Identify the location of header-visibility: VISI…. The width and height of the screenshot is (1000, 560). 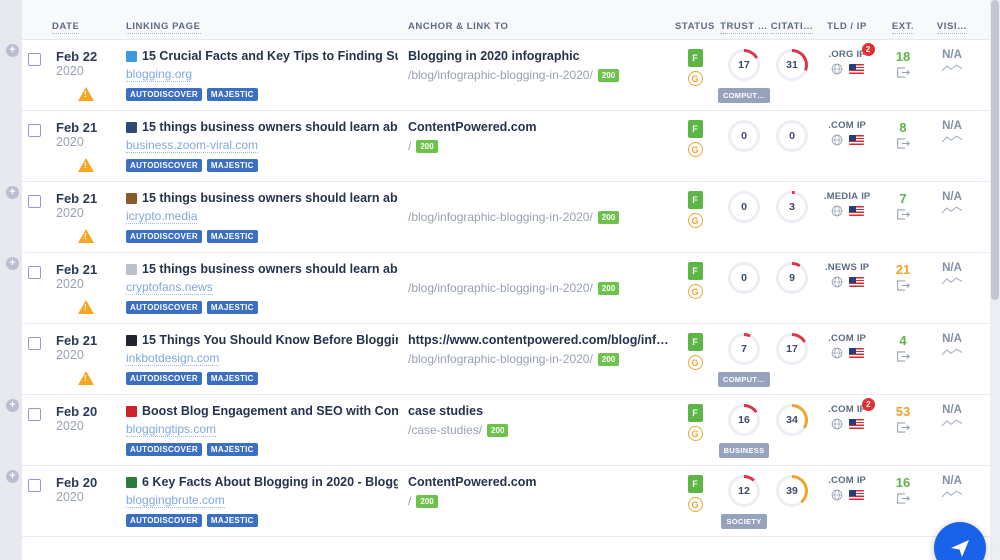
(952, 25).